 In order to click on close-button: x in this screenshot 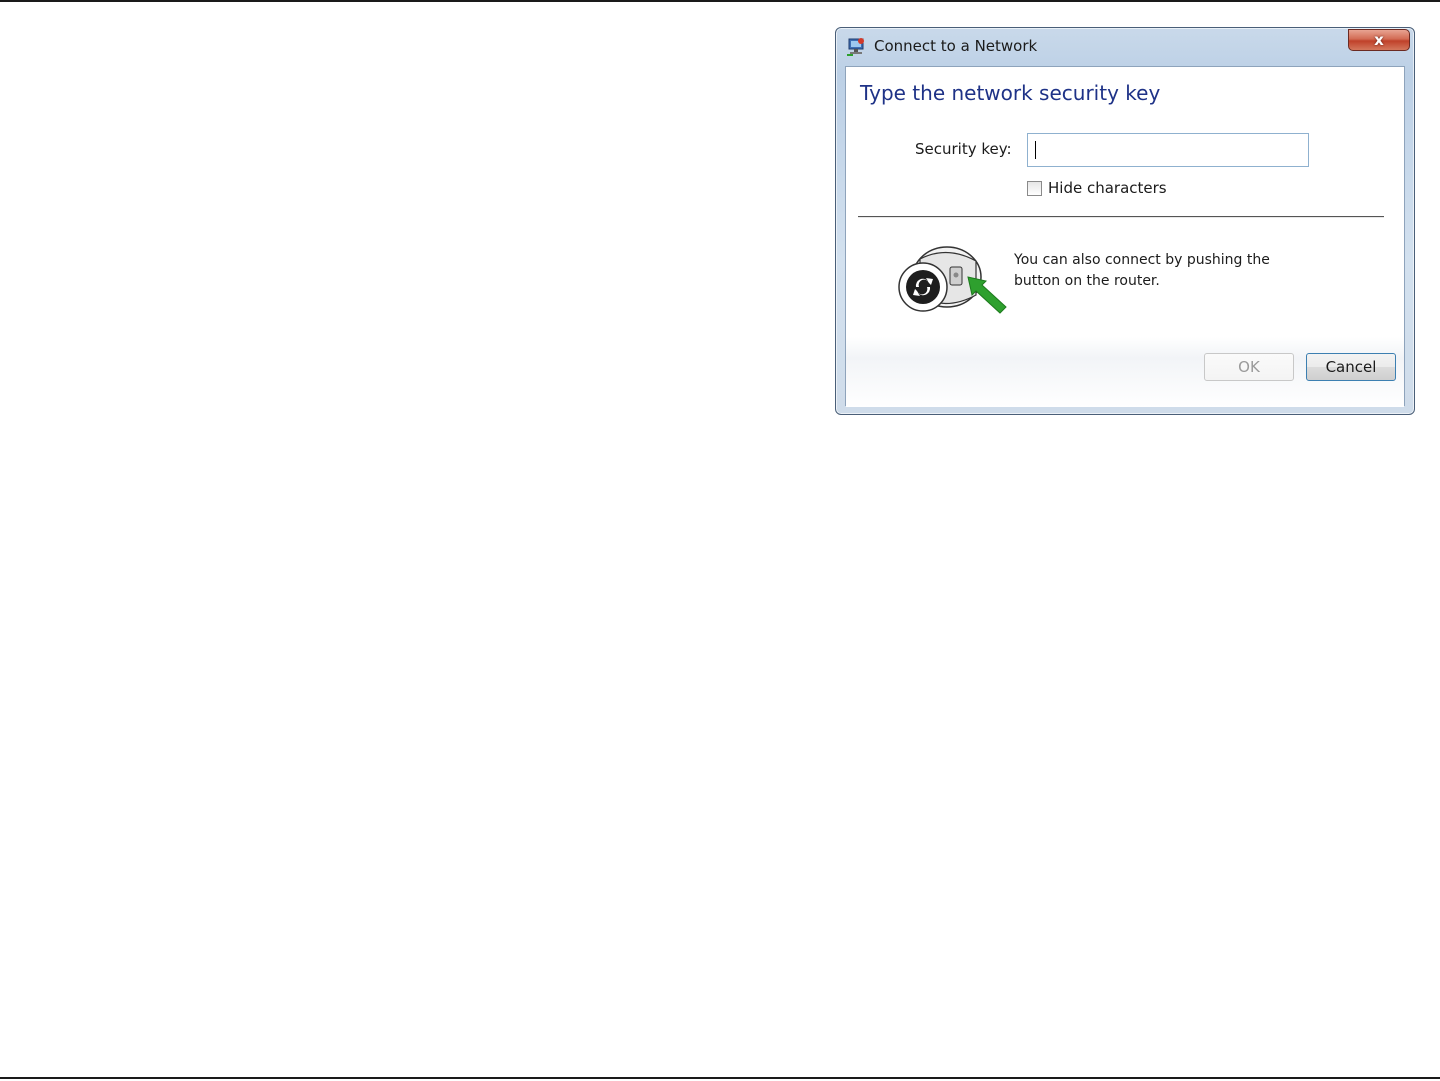, I will do `click(1379, 40)`.